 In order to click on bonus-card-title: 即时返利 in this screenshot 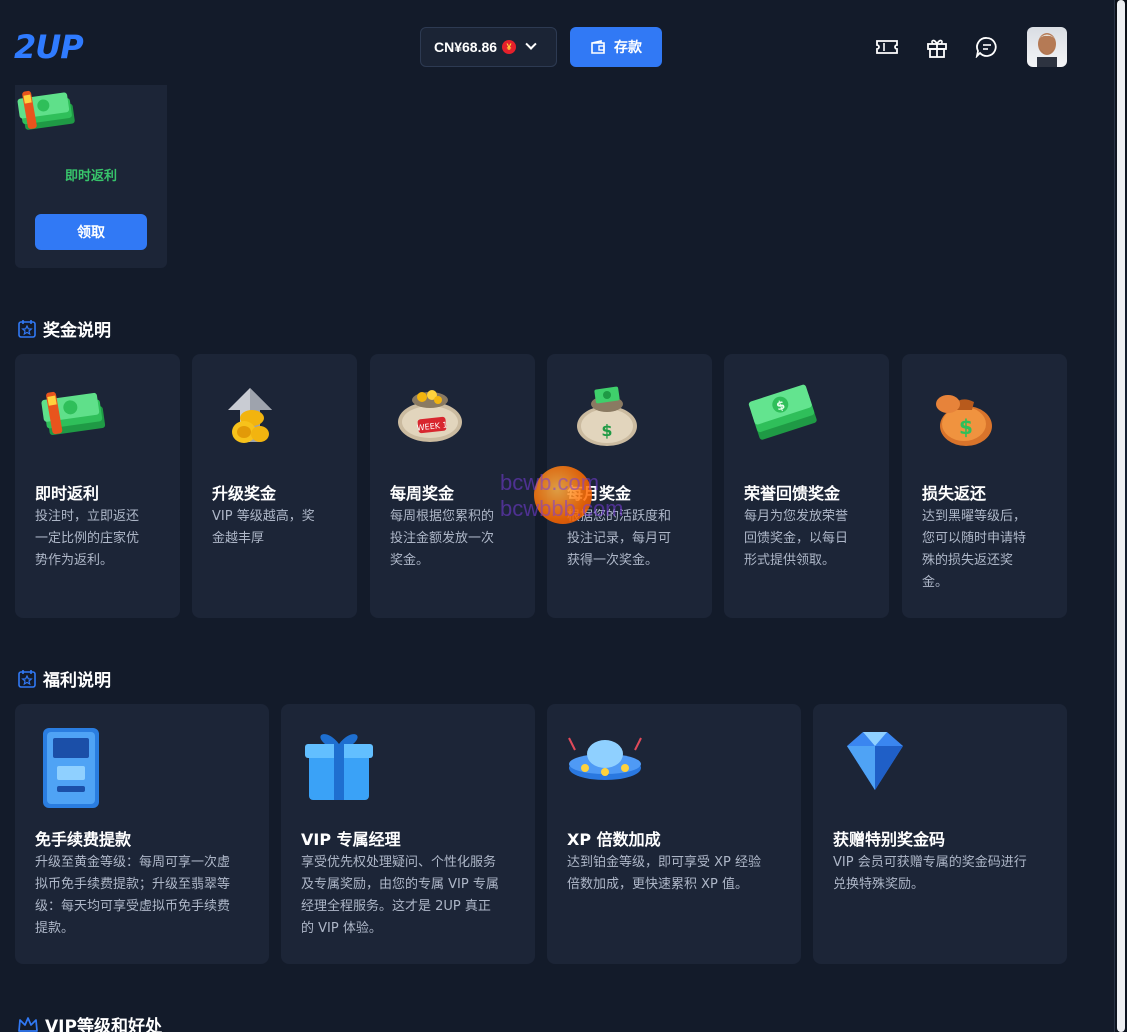, I will do `click(67, 493)`.